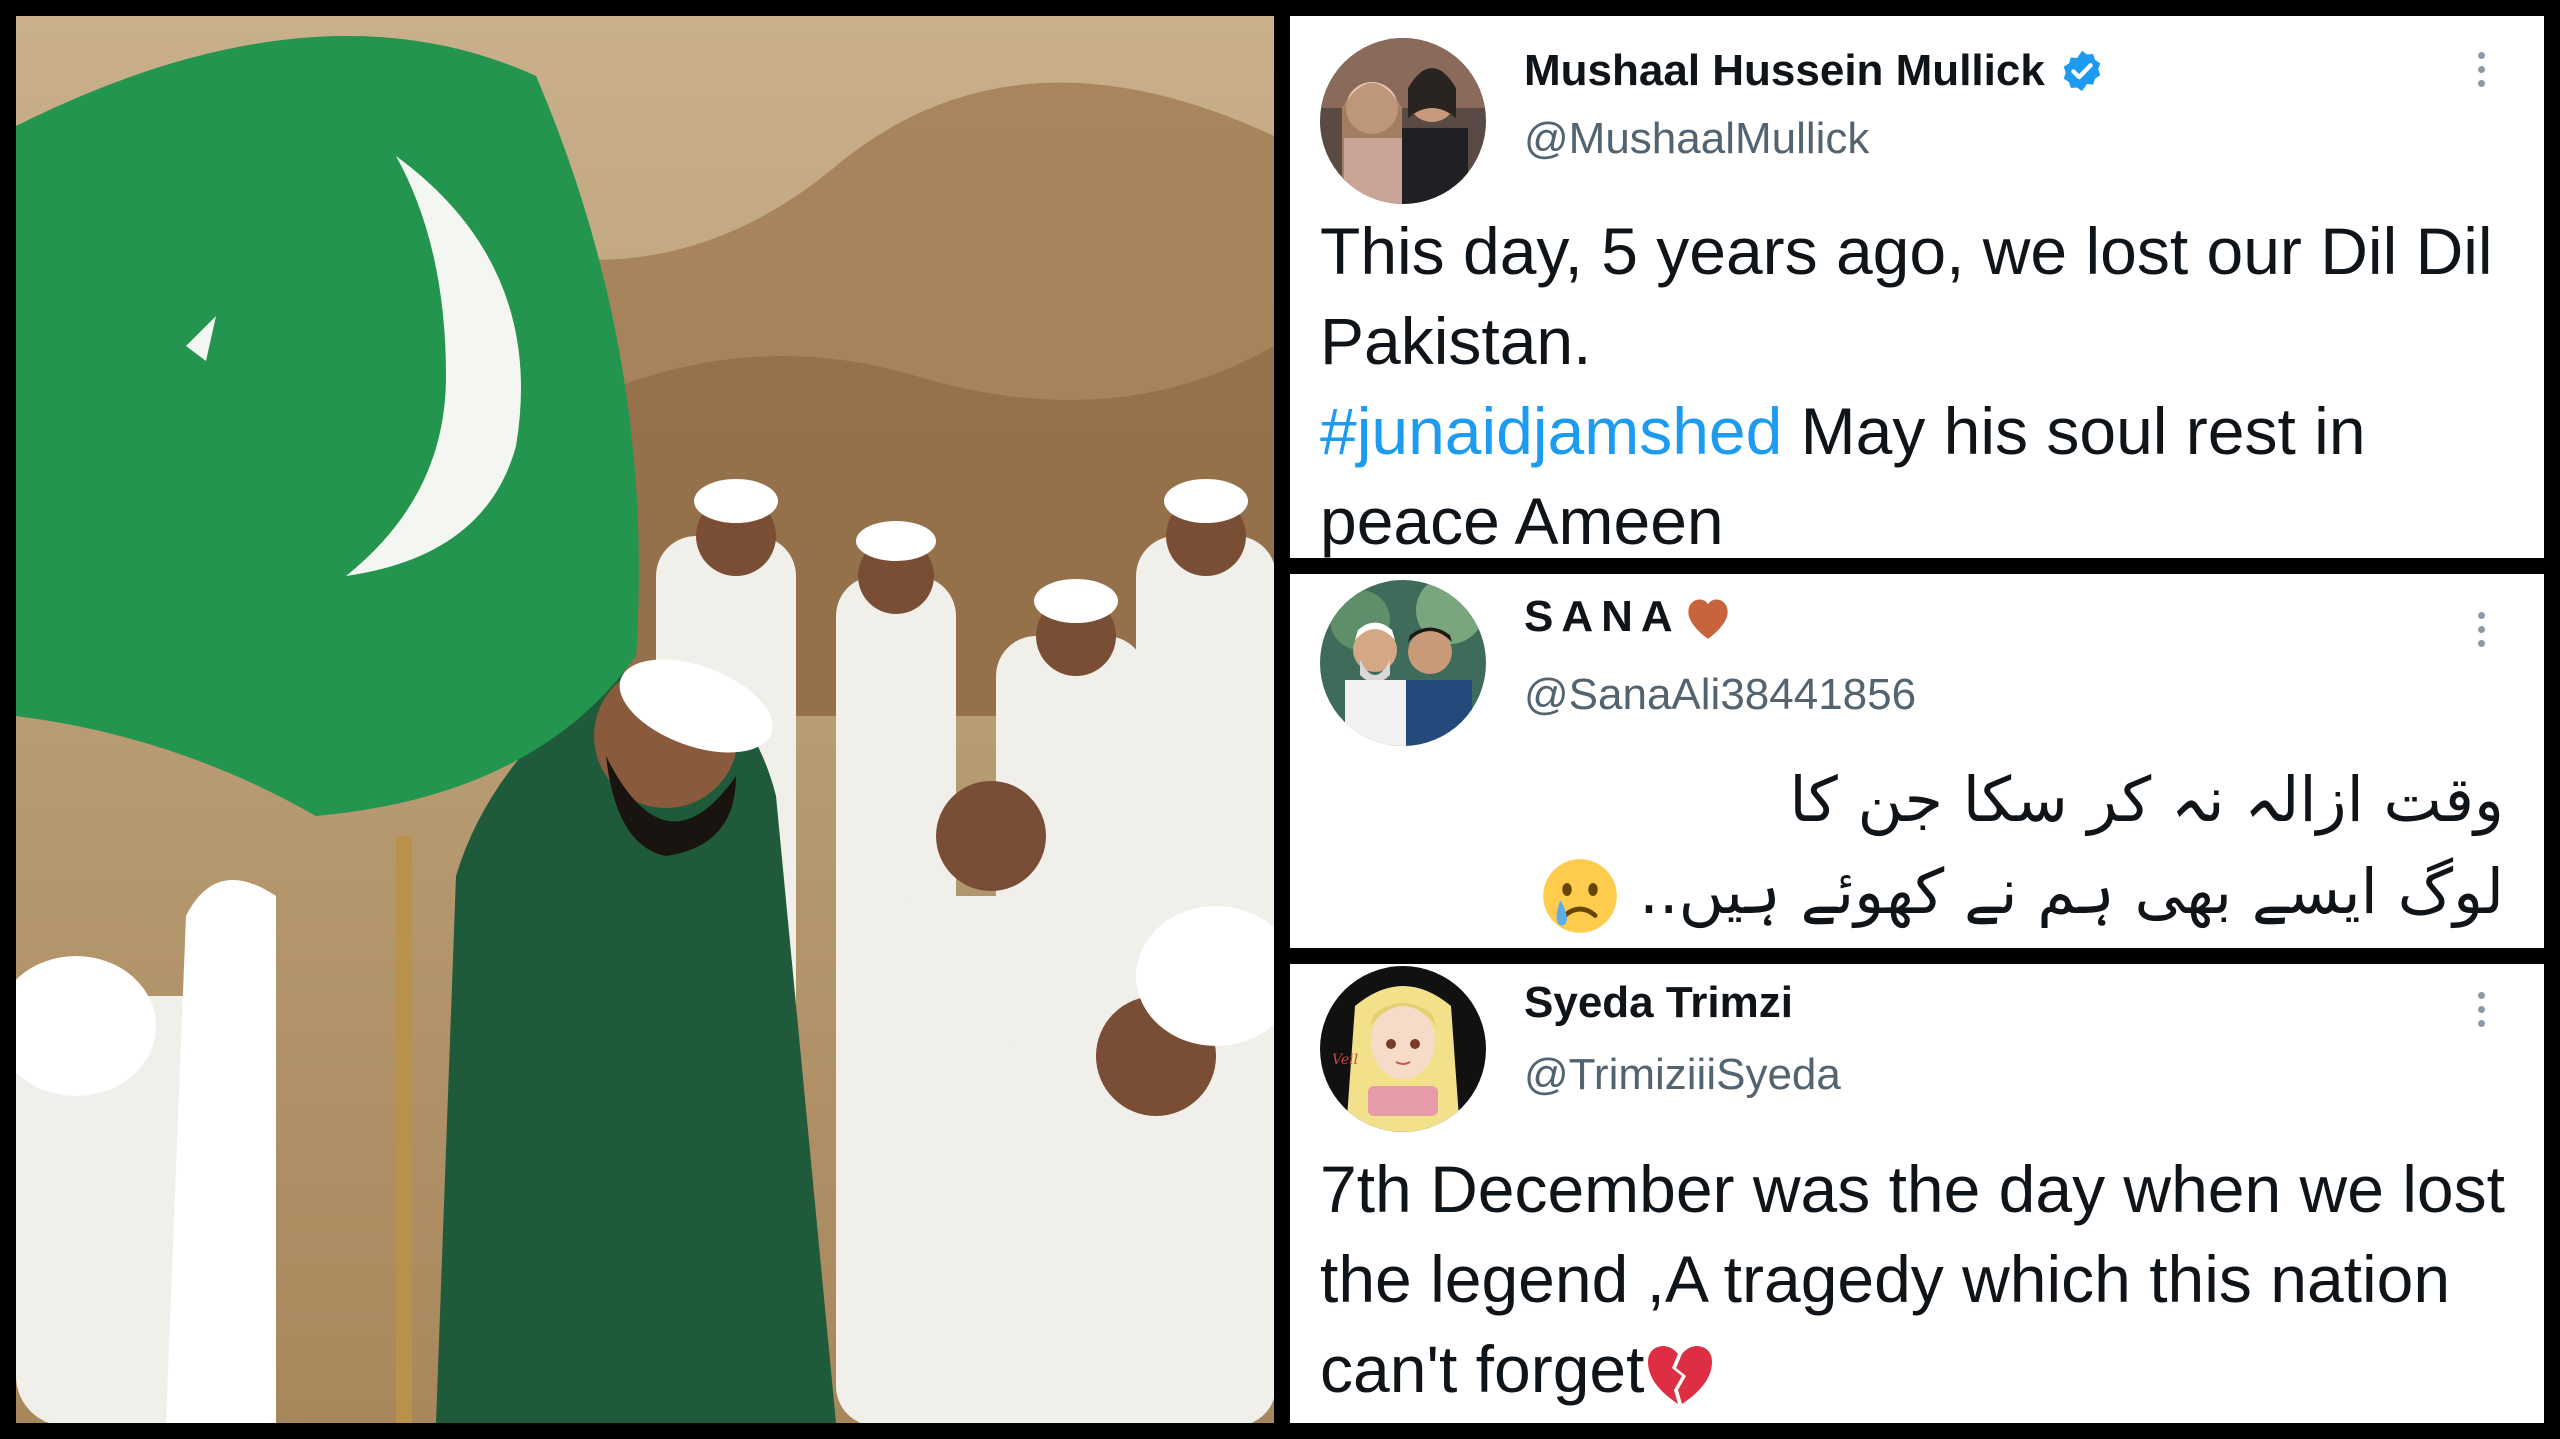 This screenshot has width=2560, height=1439. What do you see at coordinates (1551, 431) in the screenshot?
I see `hashtag-link: #junaidjamshed` at bounding box center [1551, 431].